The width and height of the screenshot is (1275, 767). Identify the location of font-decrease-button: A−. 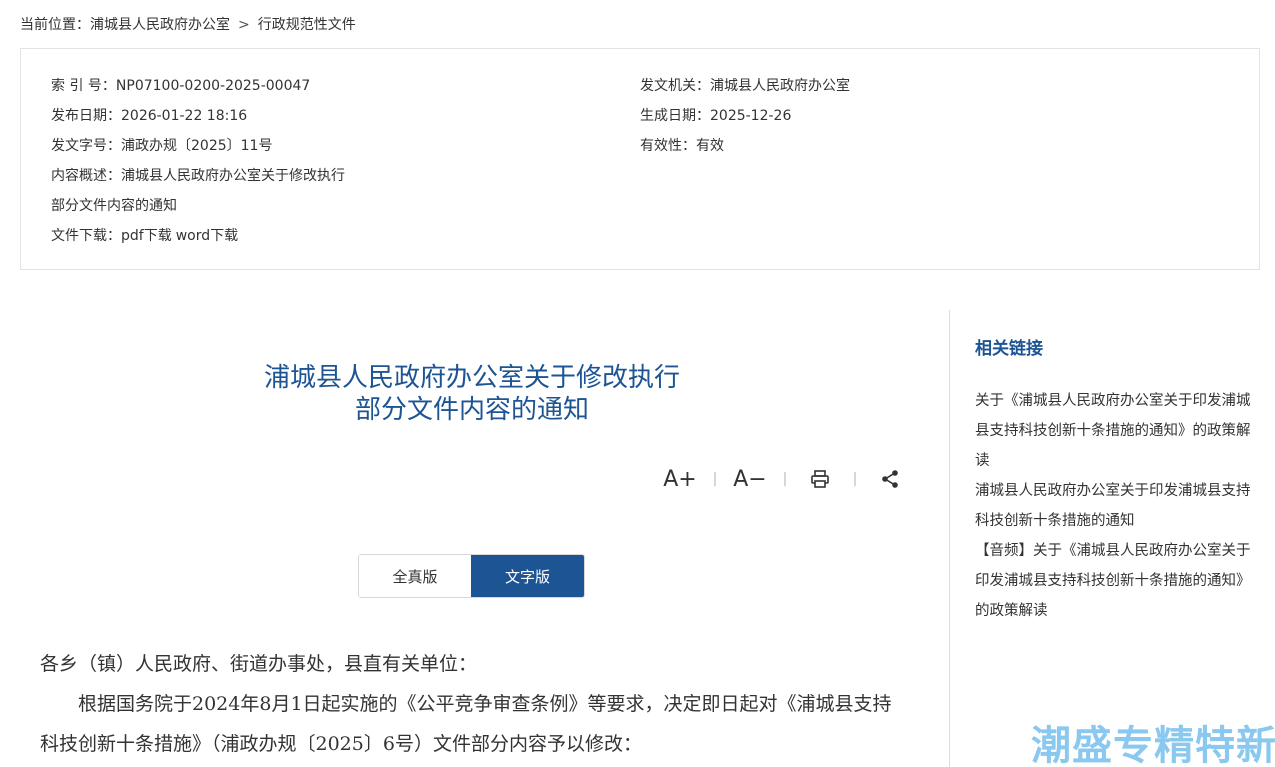
(750, 479).